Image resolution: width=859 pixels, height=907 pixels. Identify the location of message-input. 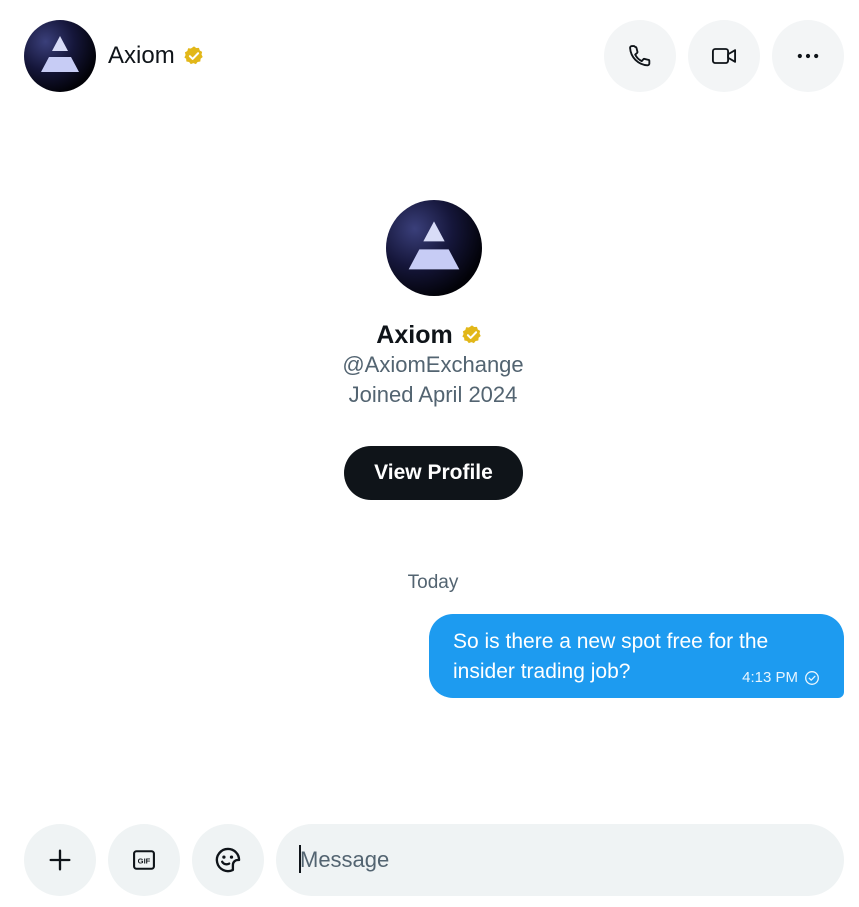
(560, 860).